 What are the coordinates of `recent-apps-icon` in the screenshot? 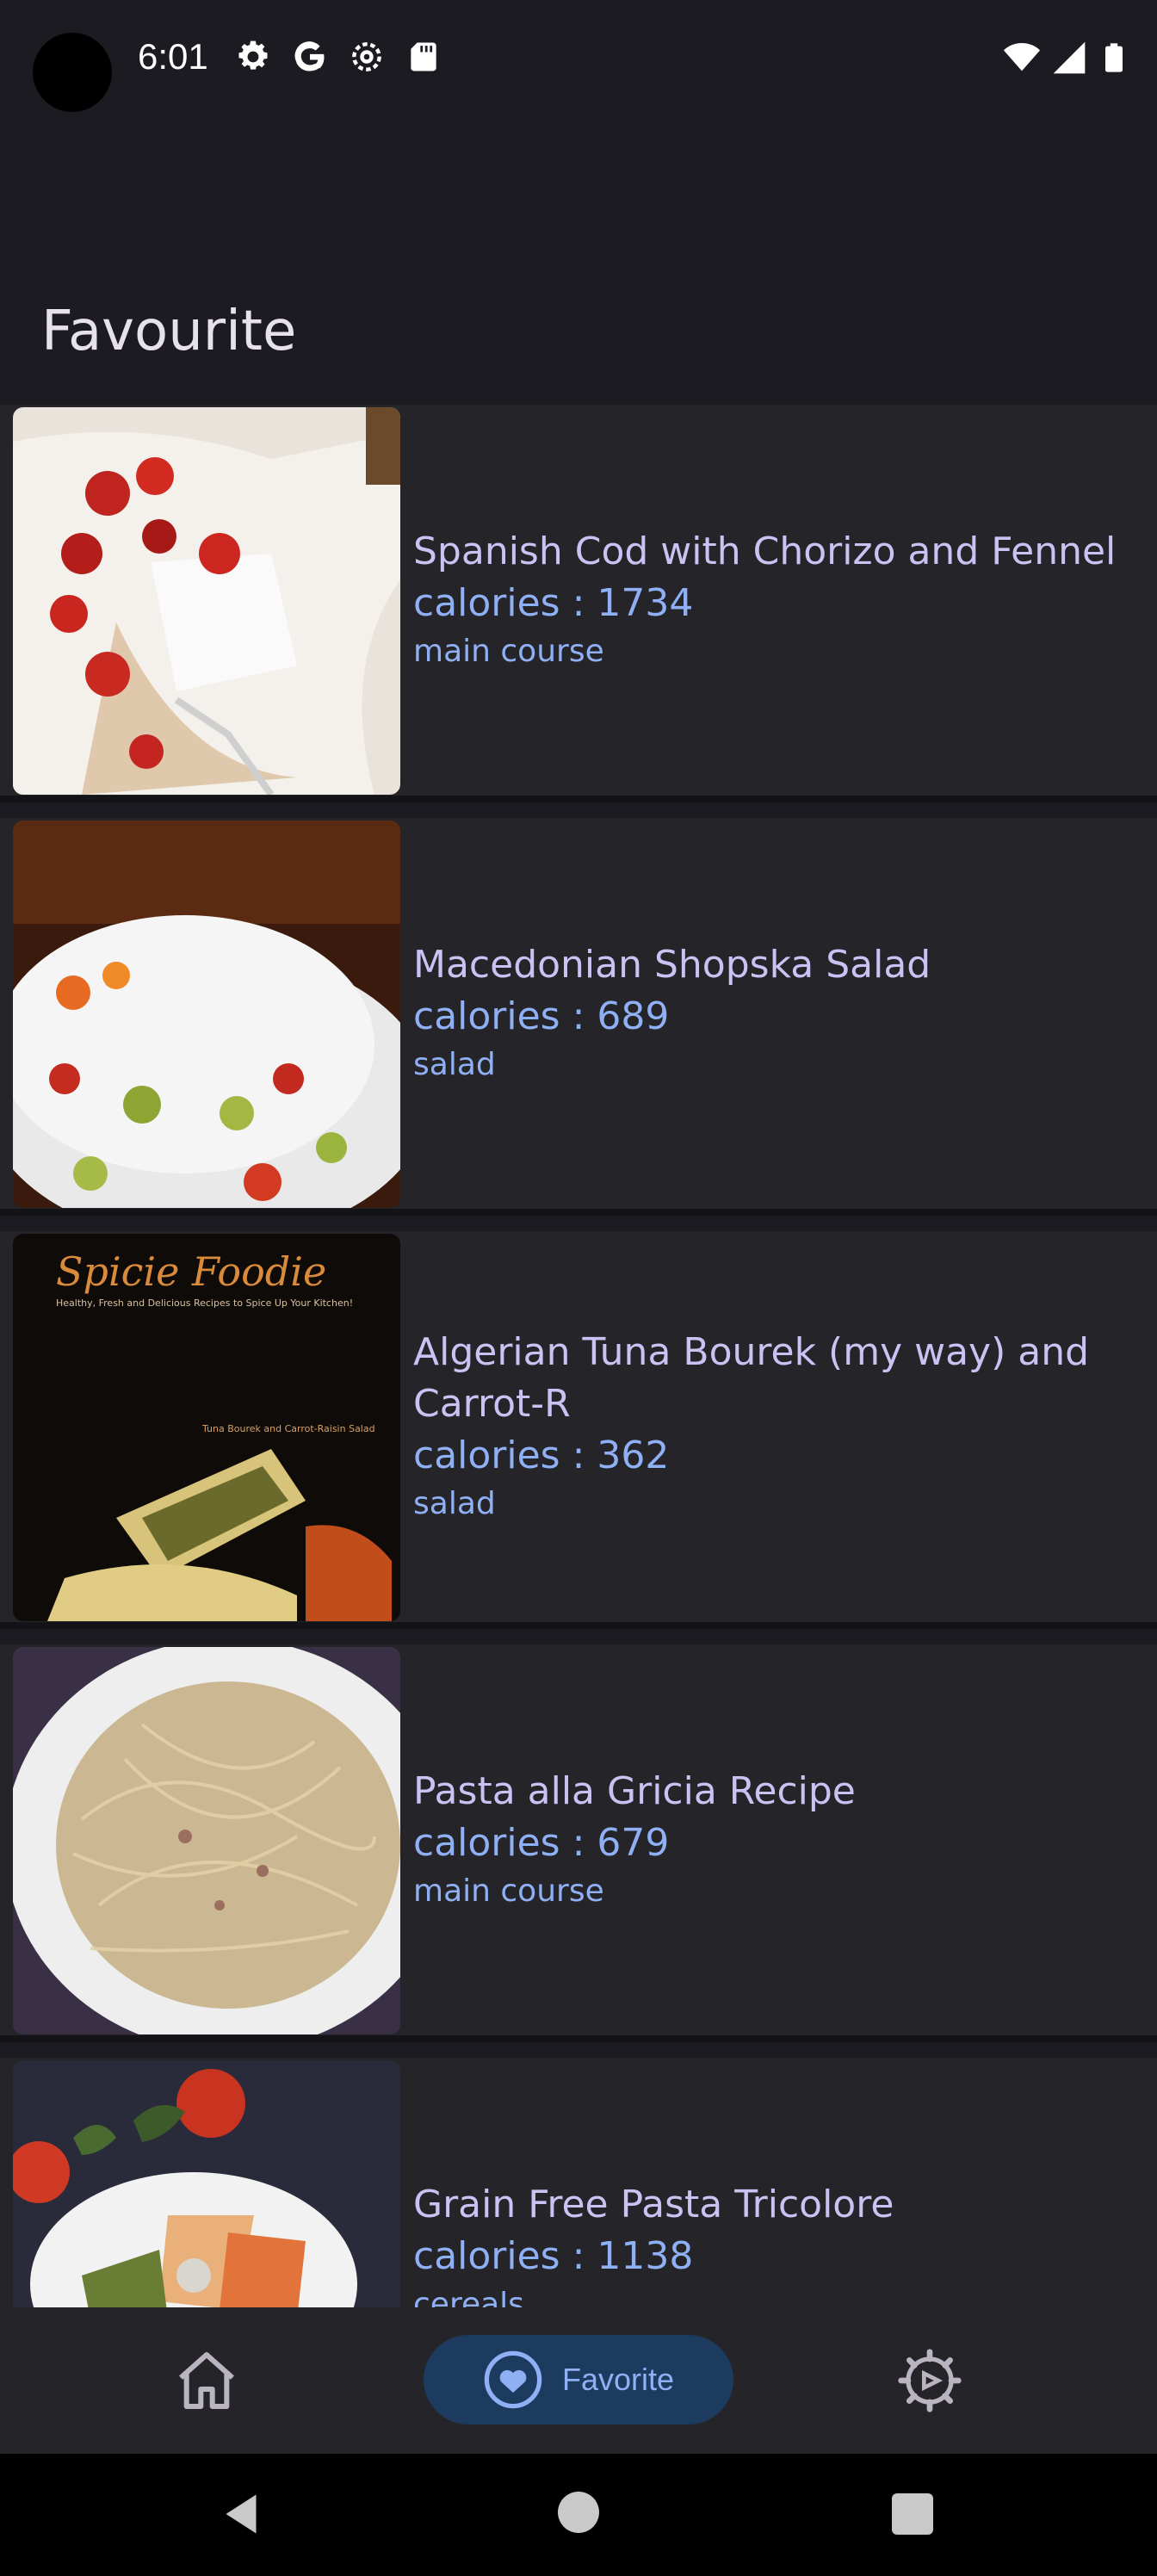 It's located at (913, 2514).